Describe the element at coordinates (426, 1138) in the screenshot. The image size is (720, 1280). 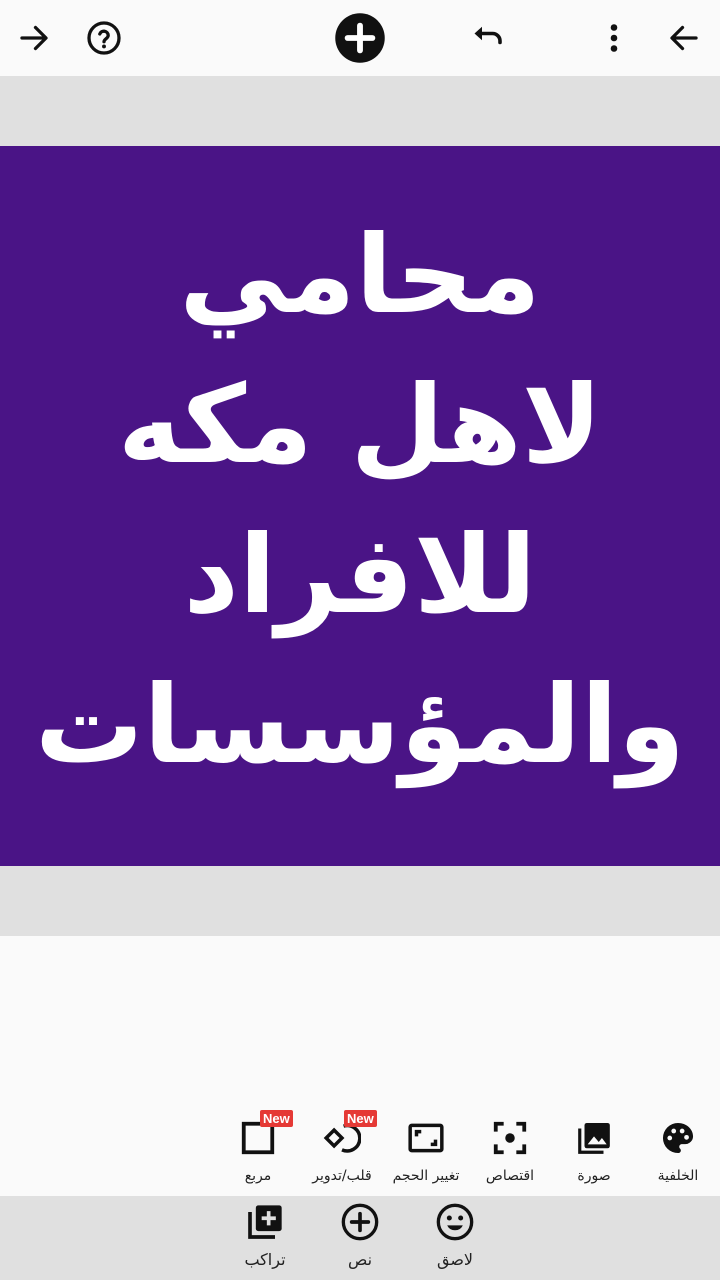
I see `resize-icon` at that location.